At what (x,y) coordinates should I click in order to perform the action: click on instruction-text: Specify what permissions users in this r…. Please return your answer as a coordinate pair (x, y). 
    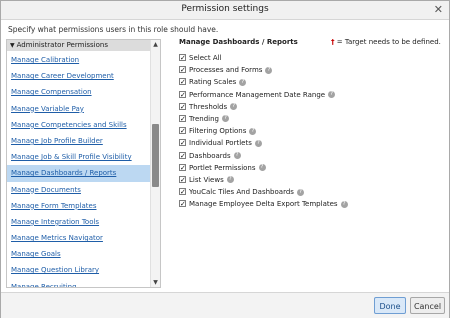
    Looking at the image, I should click on (113, 29).